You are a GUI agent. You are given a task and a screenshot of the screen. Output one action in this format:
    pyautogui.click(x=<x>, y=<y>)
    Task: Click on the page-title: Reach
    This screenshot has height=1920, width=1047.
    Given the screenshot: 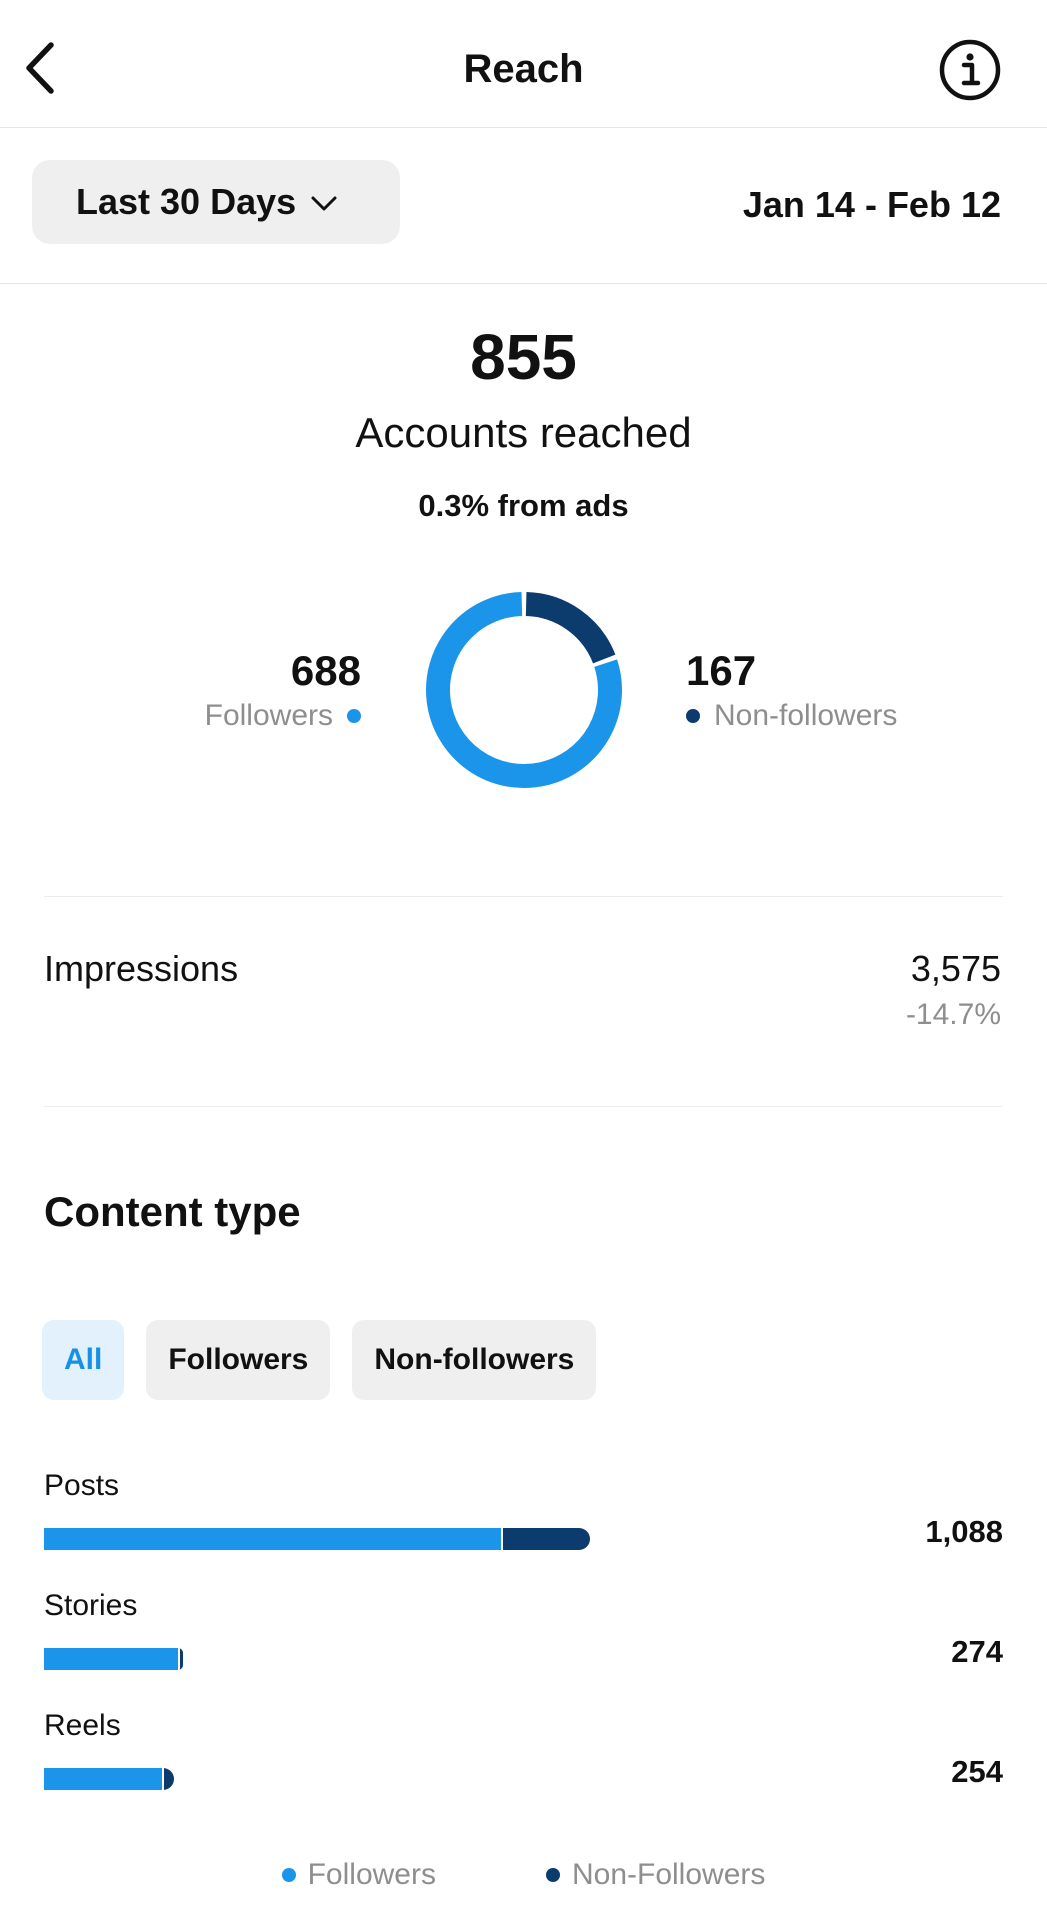 What is the action you would take?
    pyautogui.click(x=523, y=69)
    